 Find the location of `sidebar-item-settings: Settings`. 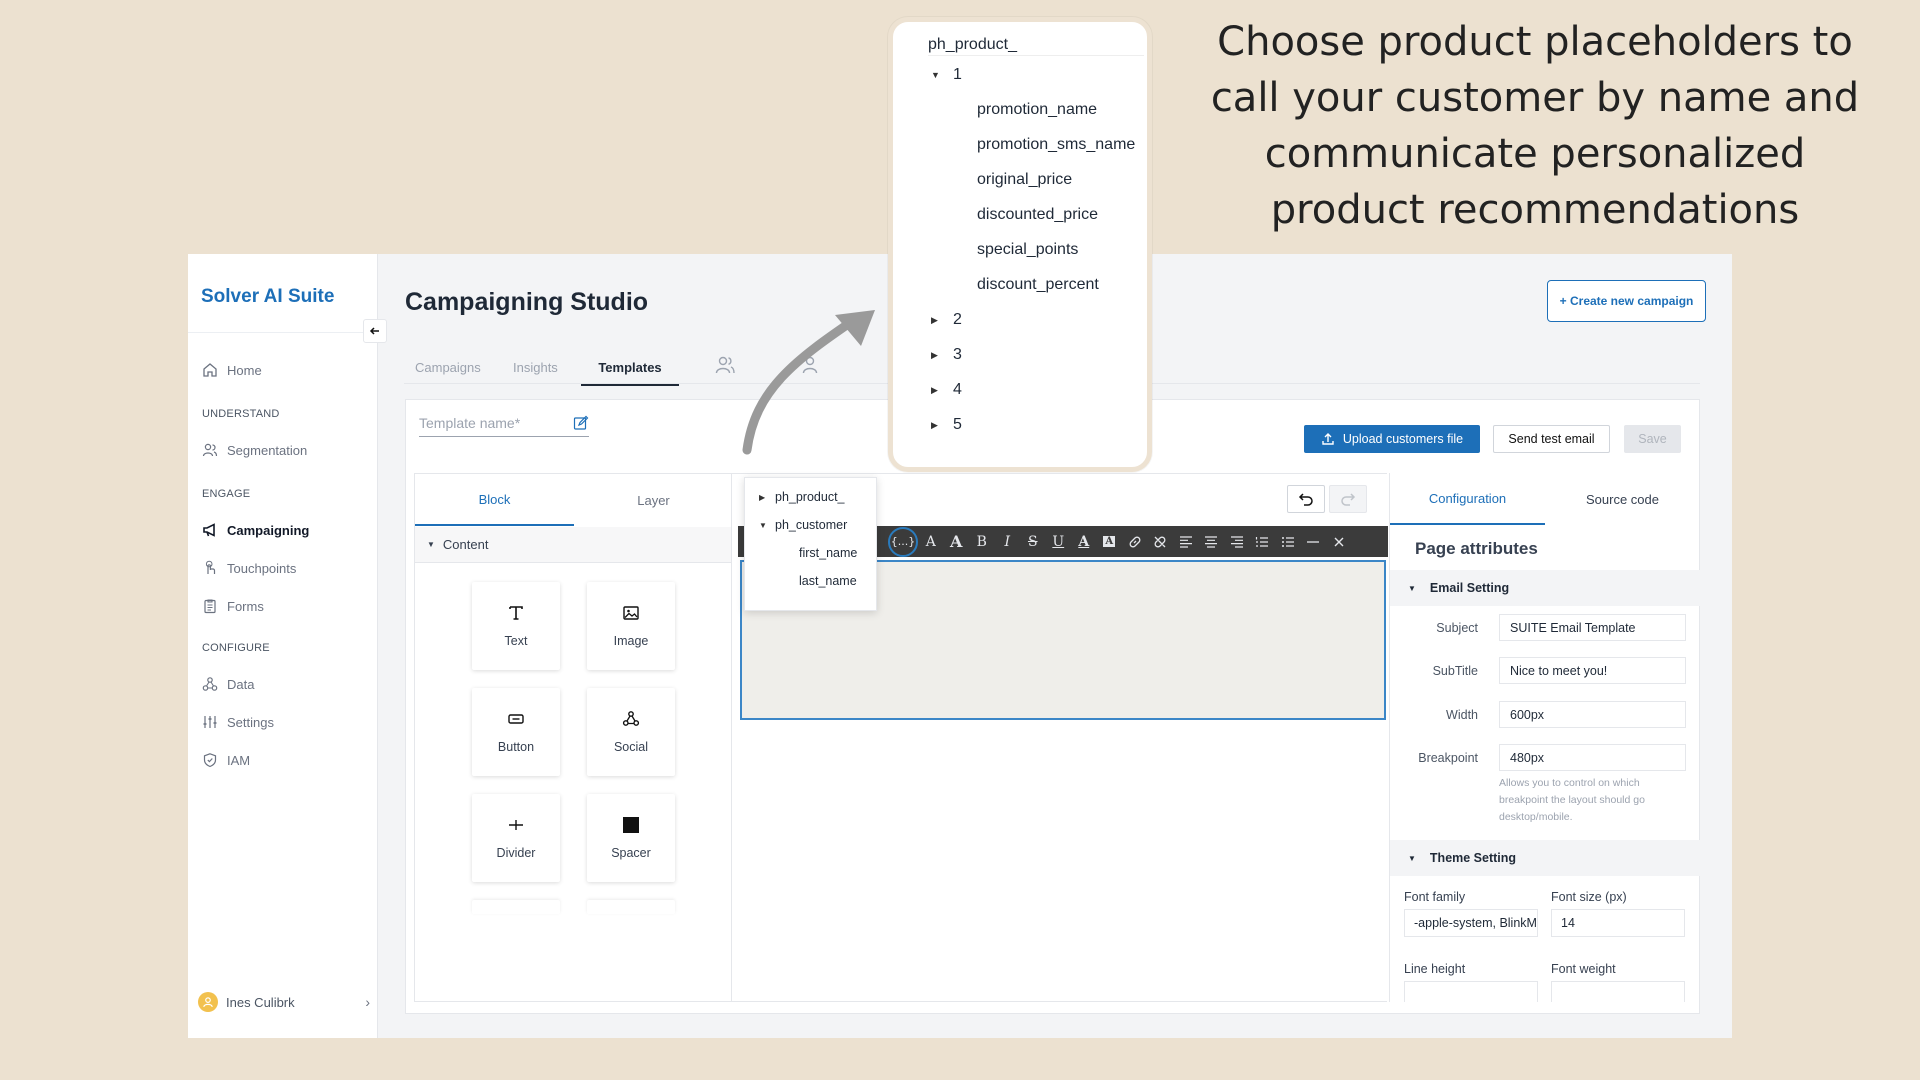

sidebar-item-settings: Settings is located at coordinates (238, 722).